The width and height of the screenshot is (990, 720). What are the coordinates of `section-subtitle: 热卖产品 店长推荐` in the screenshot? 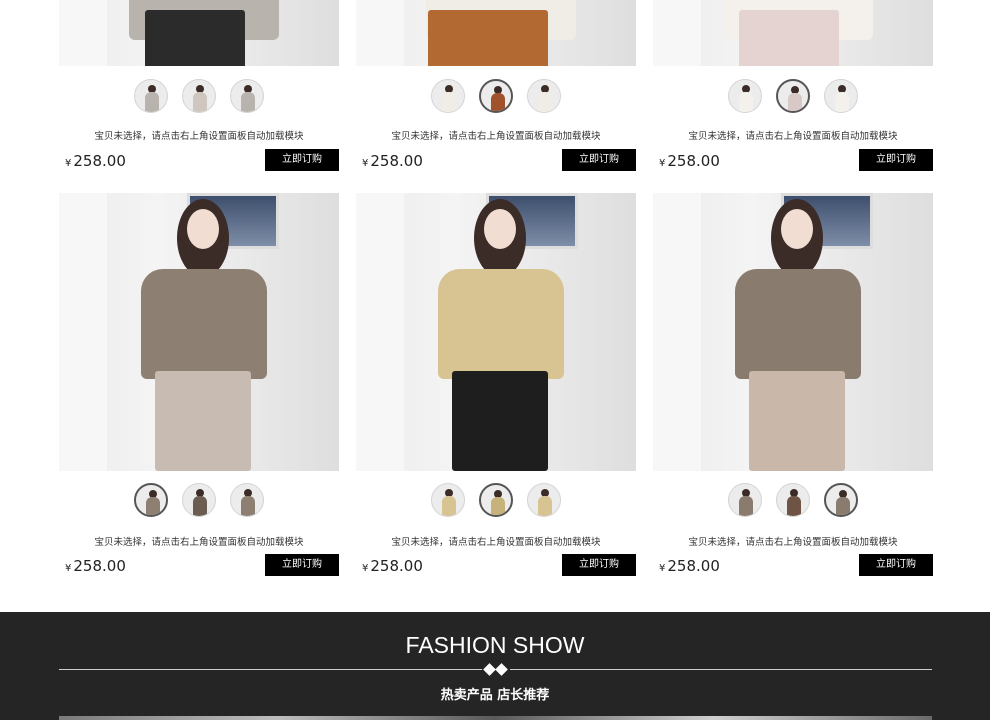 It's located at (495, 695).